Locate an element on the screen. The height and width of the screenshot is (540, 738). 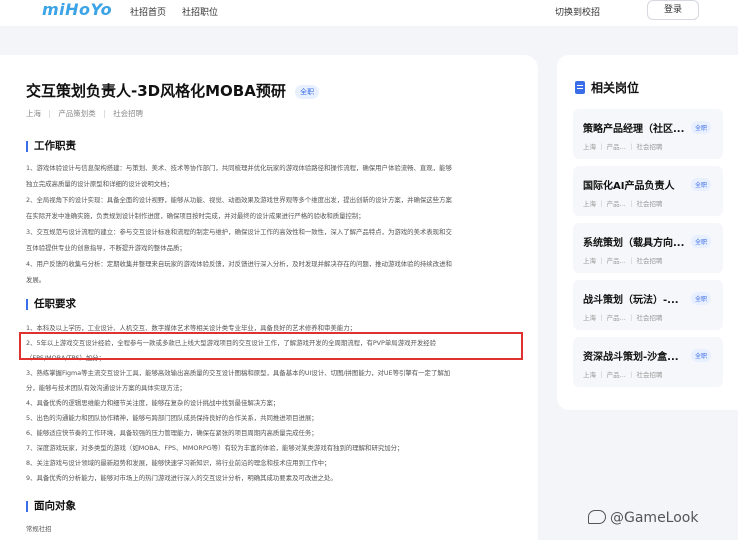
top-navigation-bar: miHoYo 社招首页 社招职位 切换到校招 登录 is located at coordinates (369, 13).